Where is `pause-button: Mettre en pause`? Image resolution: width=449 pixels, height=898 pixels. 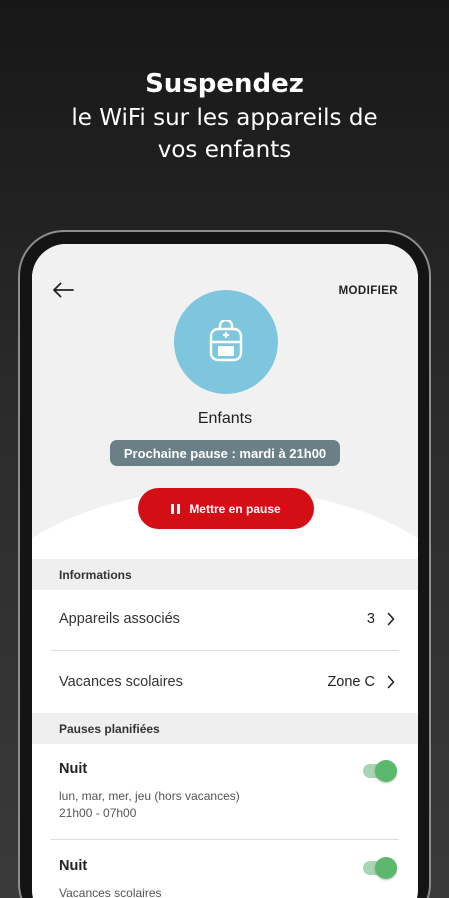 pause-button: Mettre en pause is located at coordinates (226, 508).